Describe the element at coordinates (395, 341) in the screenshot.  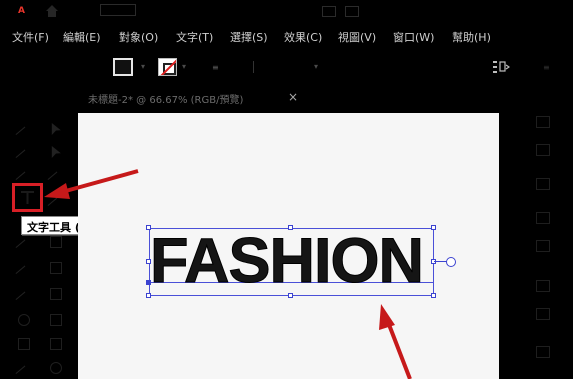
I see `arrow-to-text` at that location.